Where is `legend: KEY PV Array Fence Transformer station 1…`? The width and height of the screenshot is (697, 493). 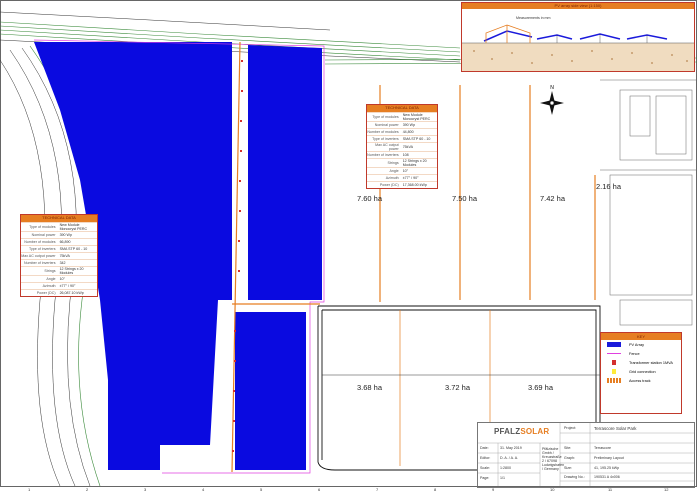
legend: KEY PV Array Fence Transformer station 1… is located at coordinates (641, 373).